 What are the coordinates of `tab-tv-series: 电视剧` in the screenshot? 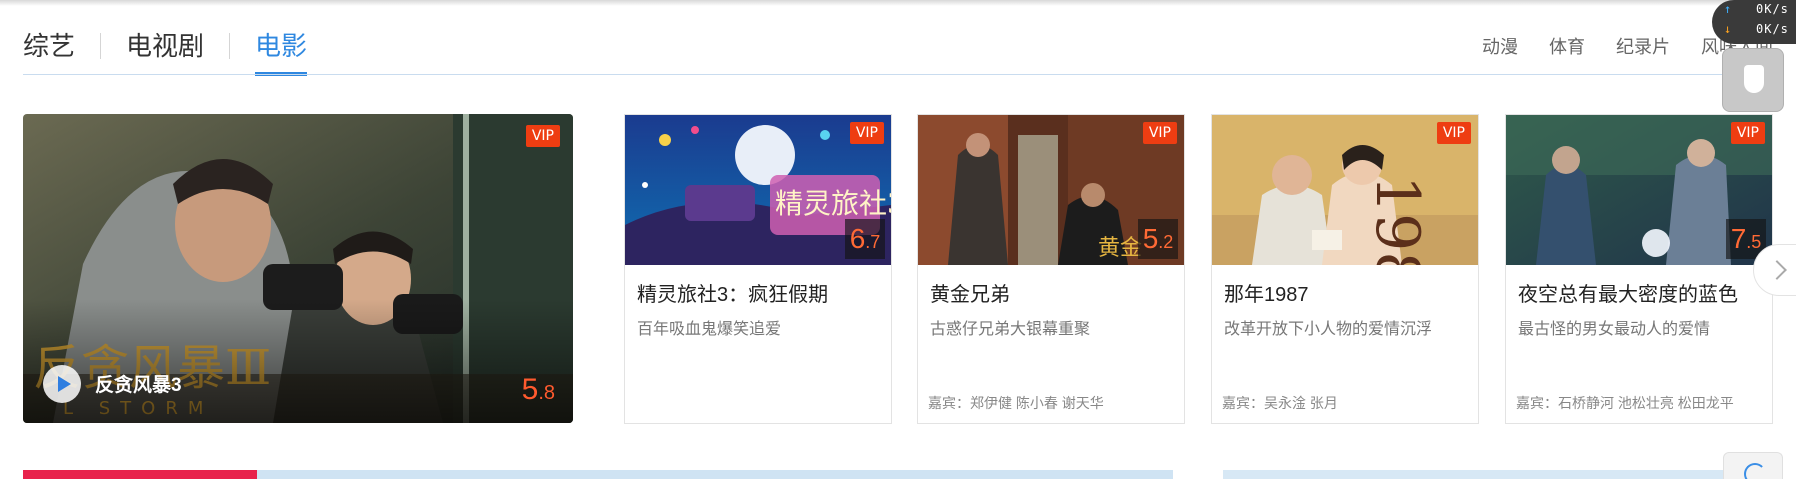 It's located at (165, 51).